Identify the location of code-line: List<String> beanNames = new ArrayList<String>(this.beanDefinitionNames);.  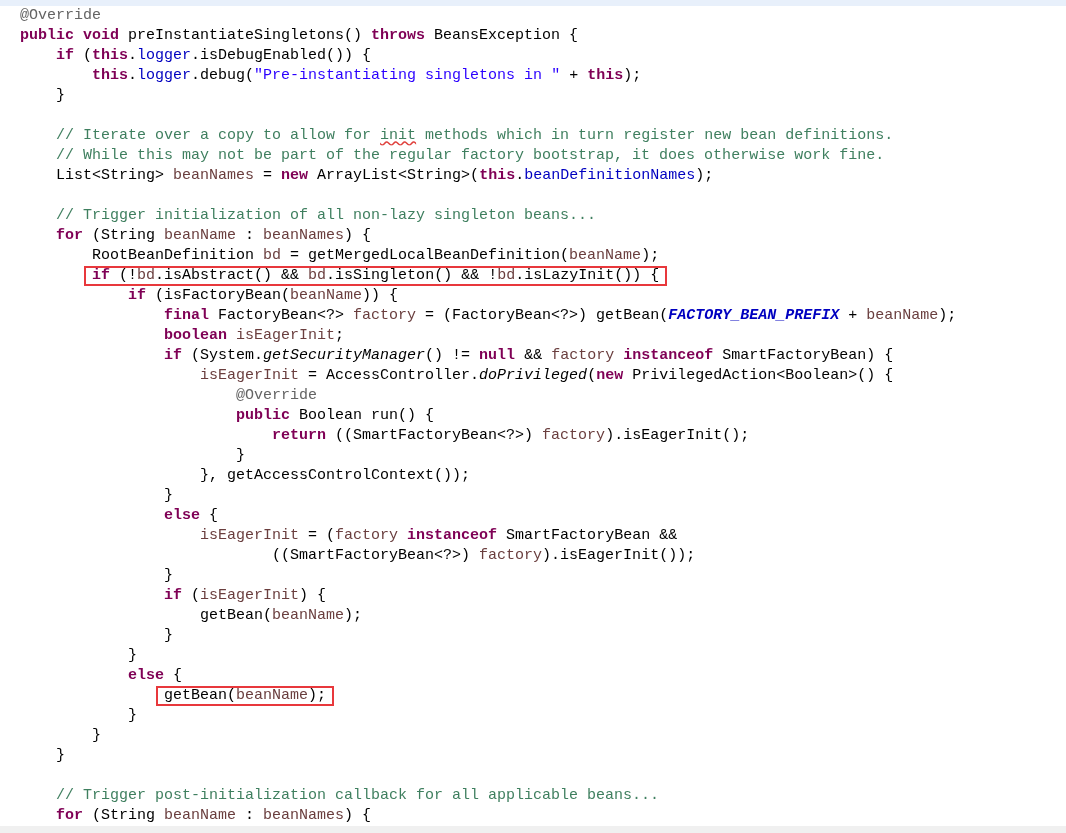
(385, 176).